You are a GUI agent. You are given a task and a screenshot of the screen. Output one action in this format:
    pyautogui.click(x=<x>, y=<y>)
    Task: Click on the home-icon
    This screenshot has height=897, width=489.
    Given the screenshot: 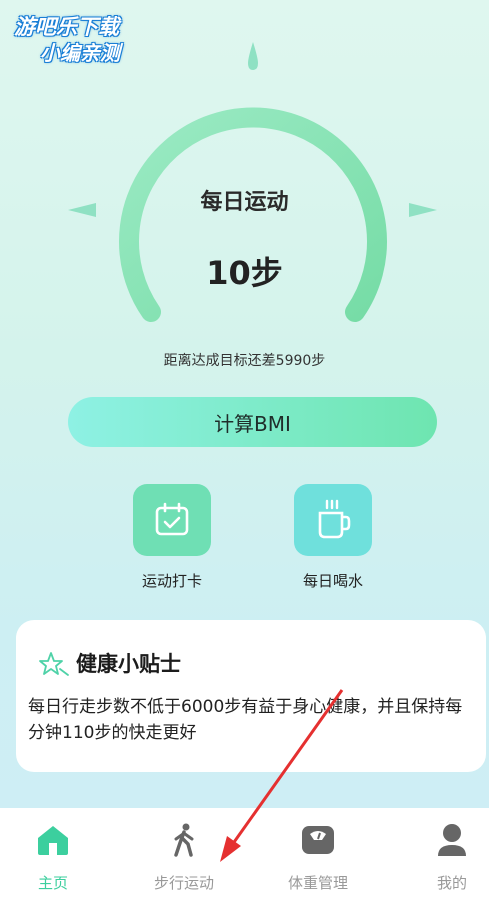 What is the action you would take?
    pyautogui.click(x=53, y=840)
    